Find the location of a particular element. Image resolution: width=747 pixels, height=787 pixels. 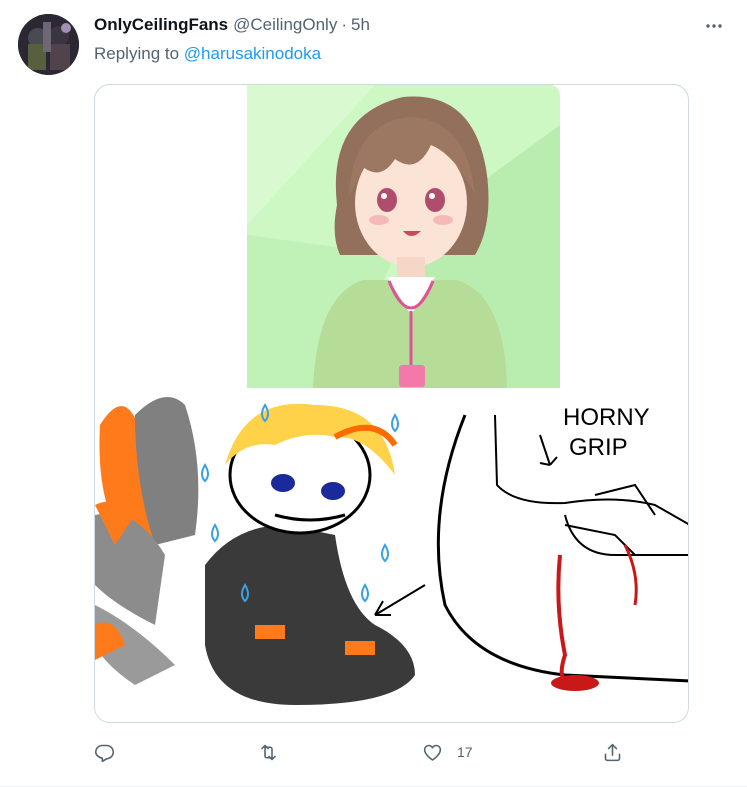

more-options-button is located at coordinates (714, 26).